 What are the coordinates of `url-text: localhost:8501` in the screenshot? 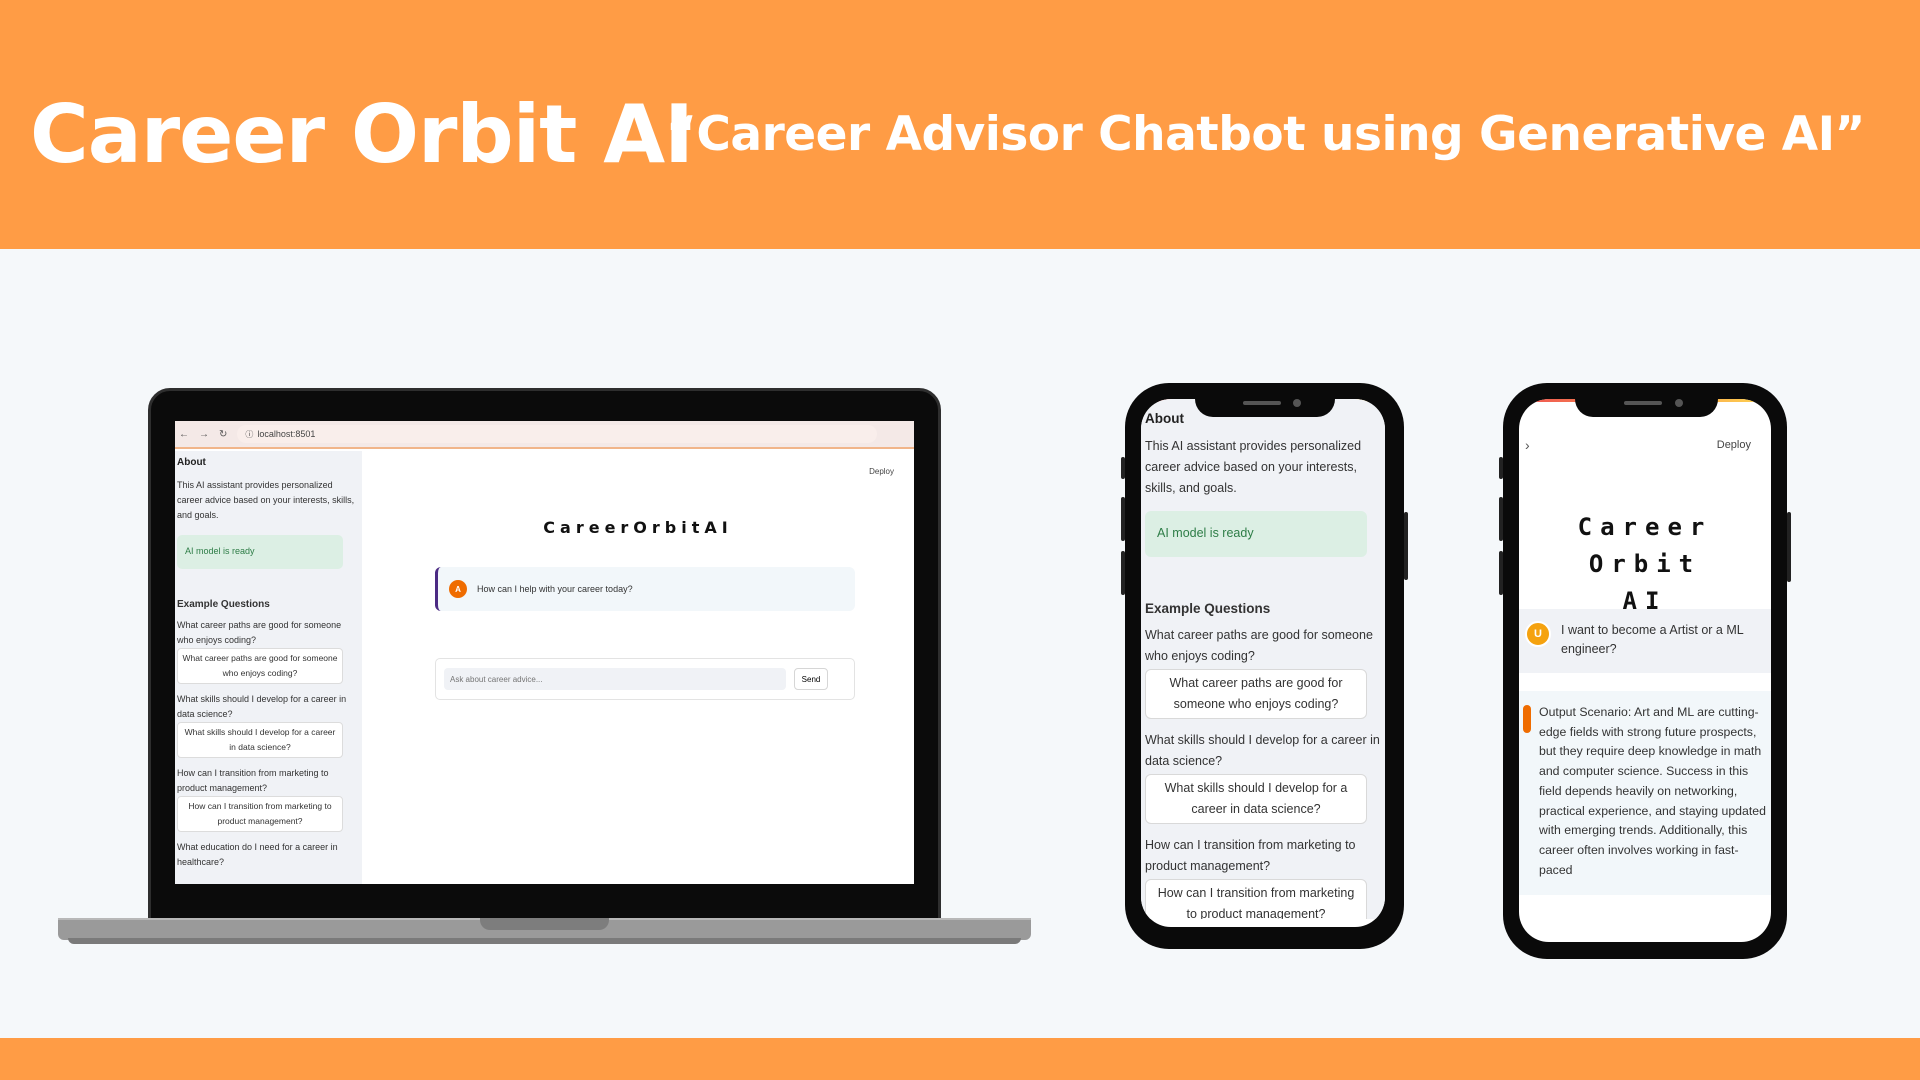 It's located at (286, 434).